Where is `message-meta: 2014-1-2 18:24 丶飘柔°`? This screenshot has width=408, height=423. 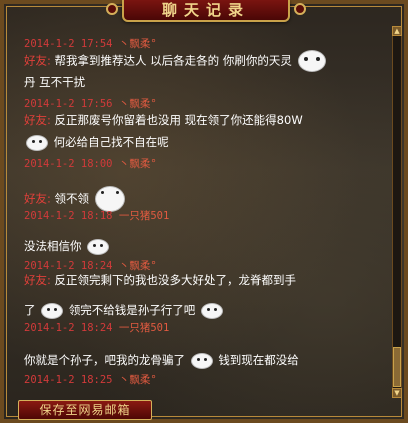
message-meta: 2014-1-2 18:24 丶飘柔° is located at coordinates (90, 265).